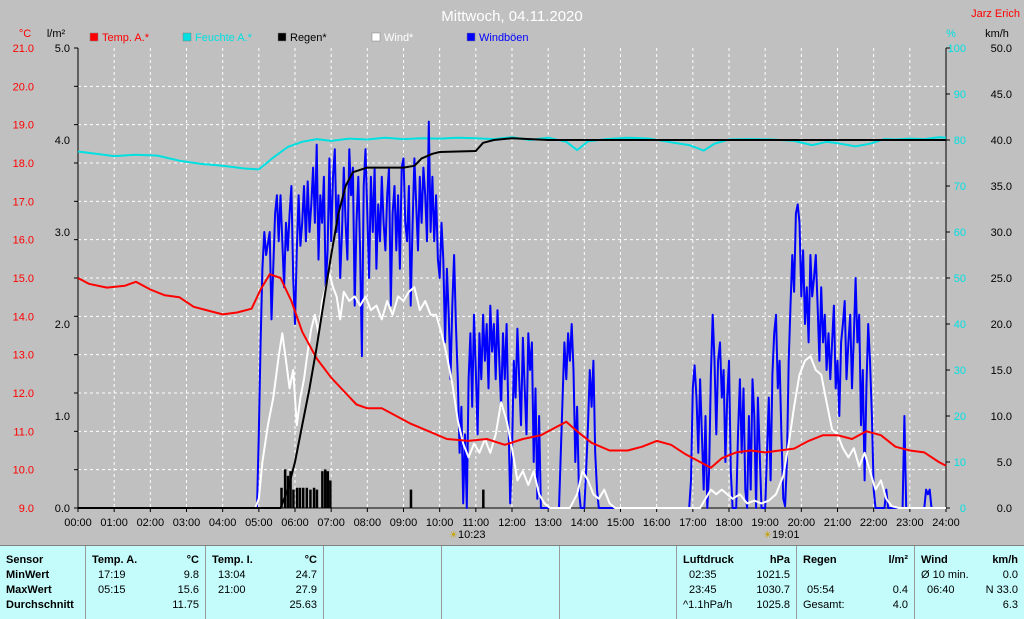 Image resolution: width=1024 pixels, height=619 pixels. What do you see at coordinates (898, 560) in the screenshot?
I see `rain-unit: l/m²` at bounding box center [898, 560].